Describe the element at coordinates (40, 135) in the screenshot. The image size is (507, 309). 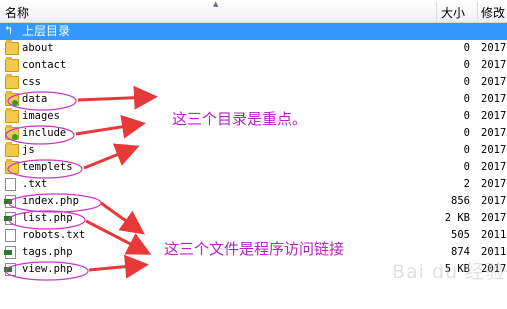
I see `highlight-include` at that location.